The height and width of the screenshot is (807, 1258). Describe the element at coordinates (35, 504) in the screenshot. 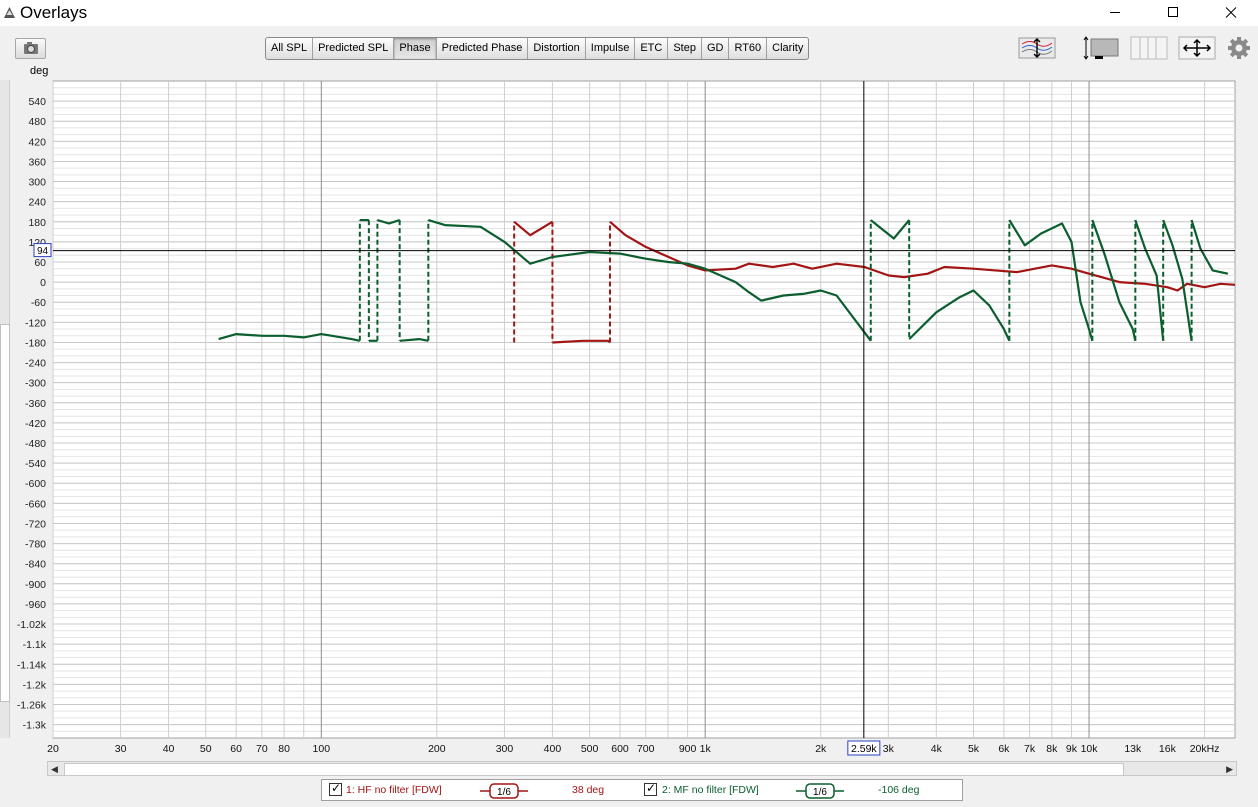

I see `y-tick-label: -660` at that location.